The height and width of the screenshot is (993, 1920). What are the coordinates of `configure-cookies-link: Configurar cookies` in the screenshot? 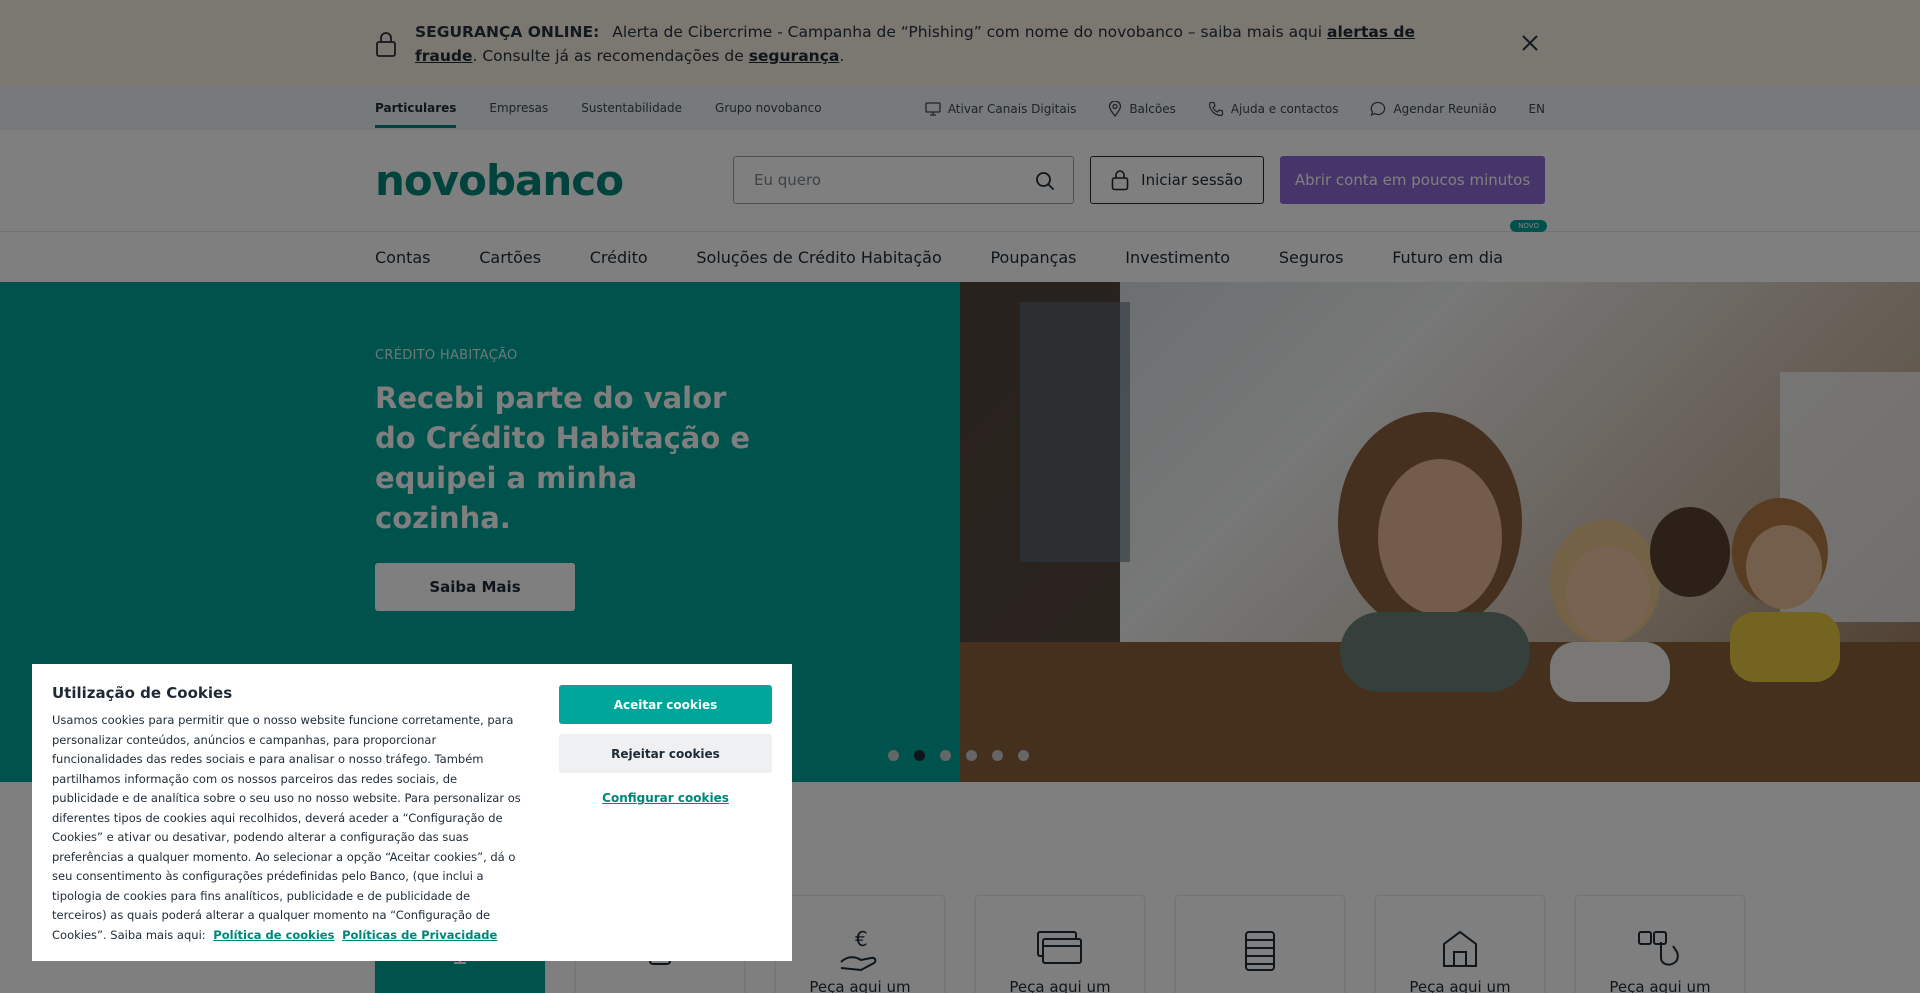 It's located at (665, 798).